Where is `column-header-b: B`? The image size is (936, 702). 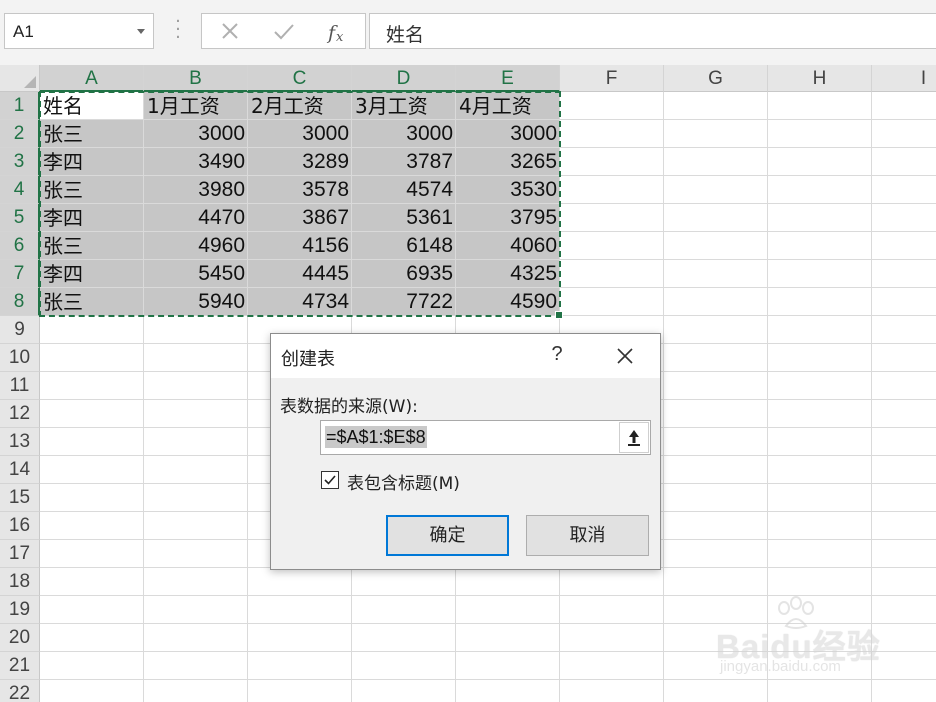 column-header-b: B is located at coordinates (196, 78).